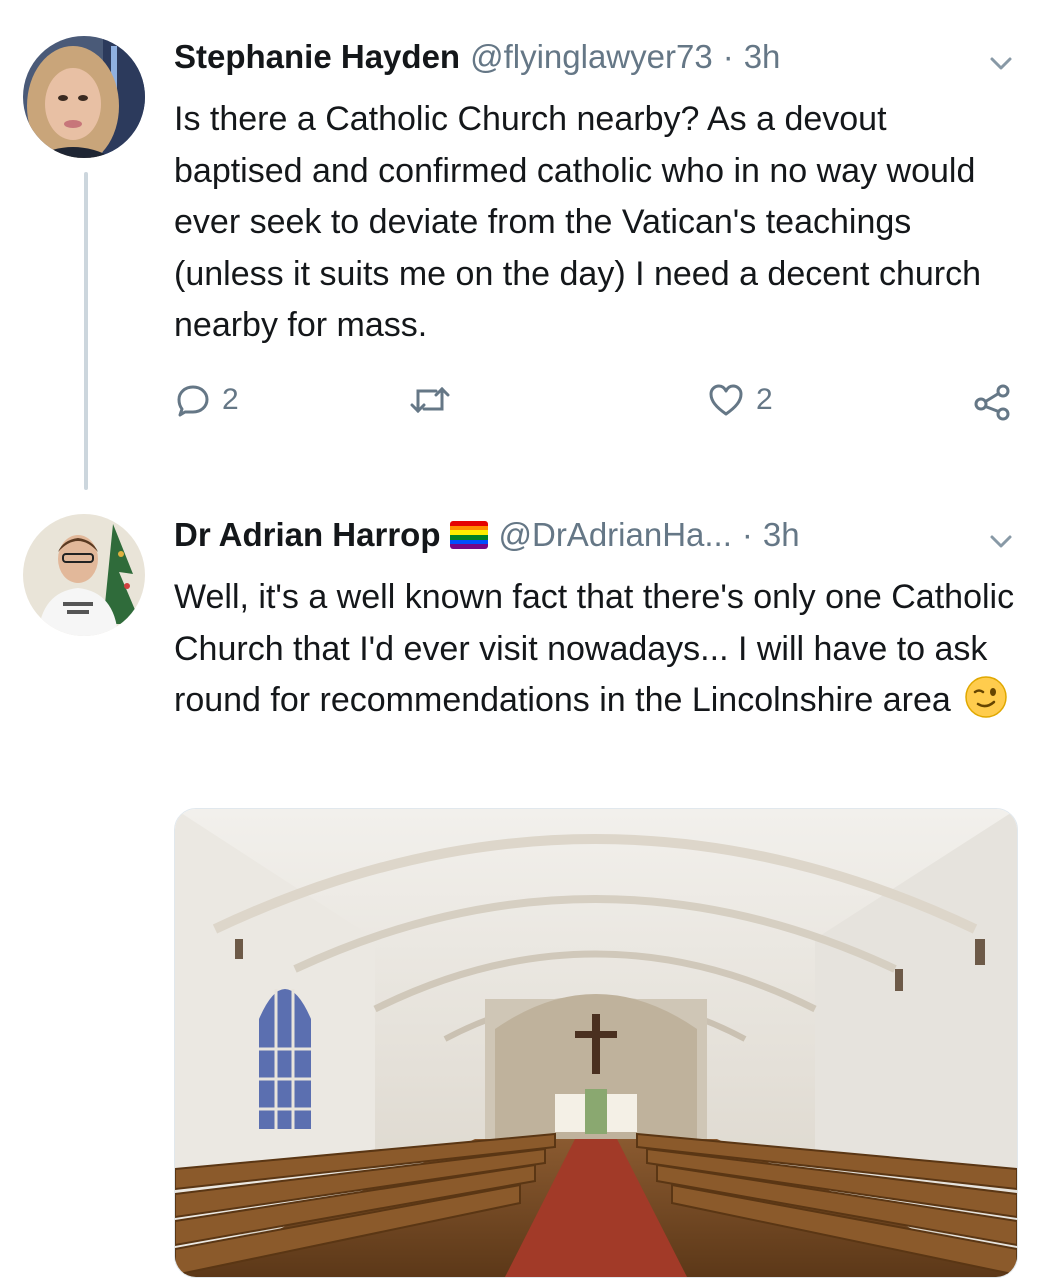 This screenshot has height=1288, width=1056. I want to click on retweet-icon, so click(430, 400).